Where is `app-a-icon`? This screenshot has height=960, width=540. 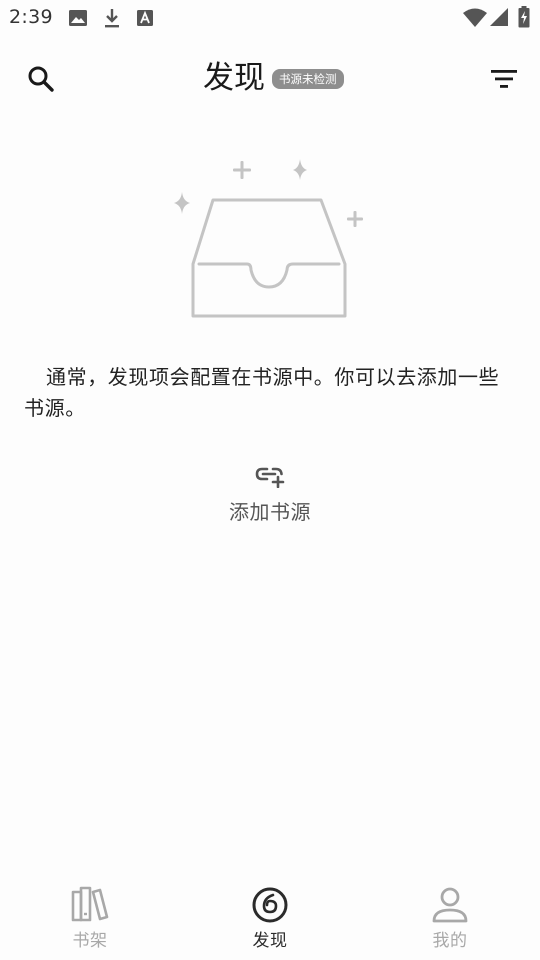 app-a-icon is located at coordinates (145, 18).